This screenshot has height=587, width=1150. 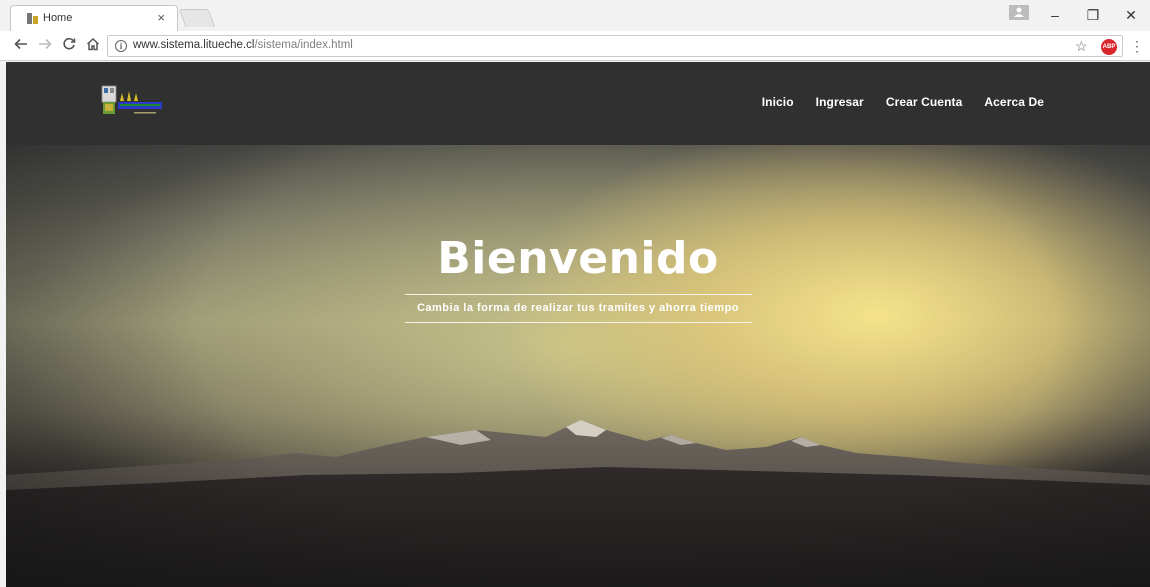 I want to click on nav-link-acerca-de: Acerca De, so click(x=1014, y=102).